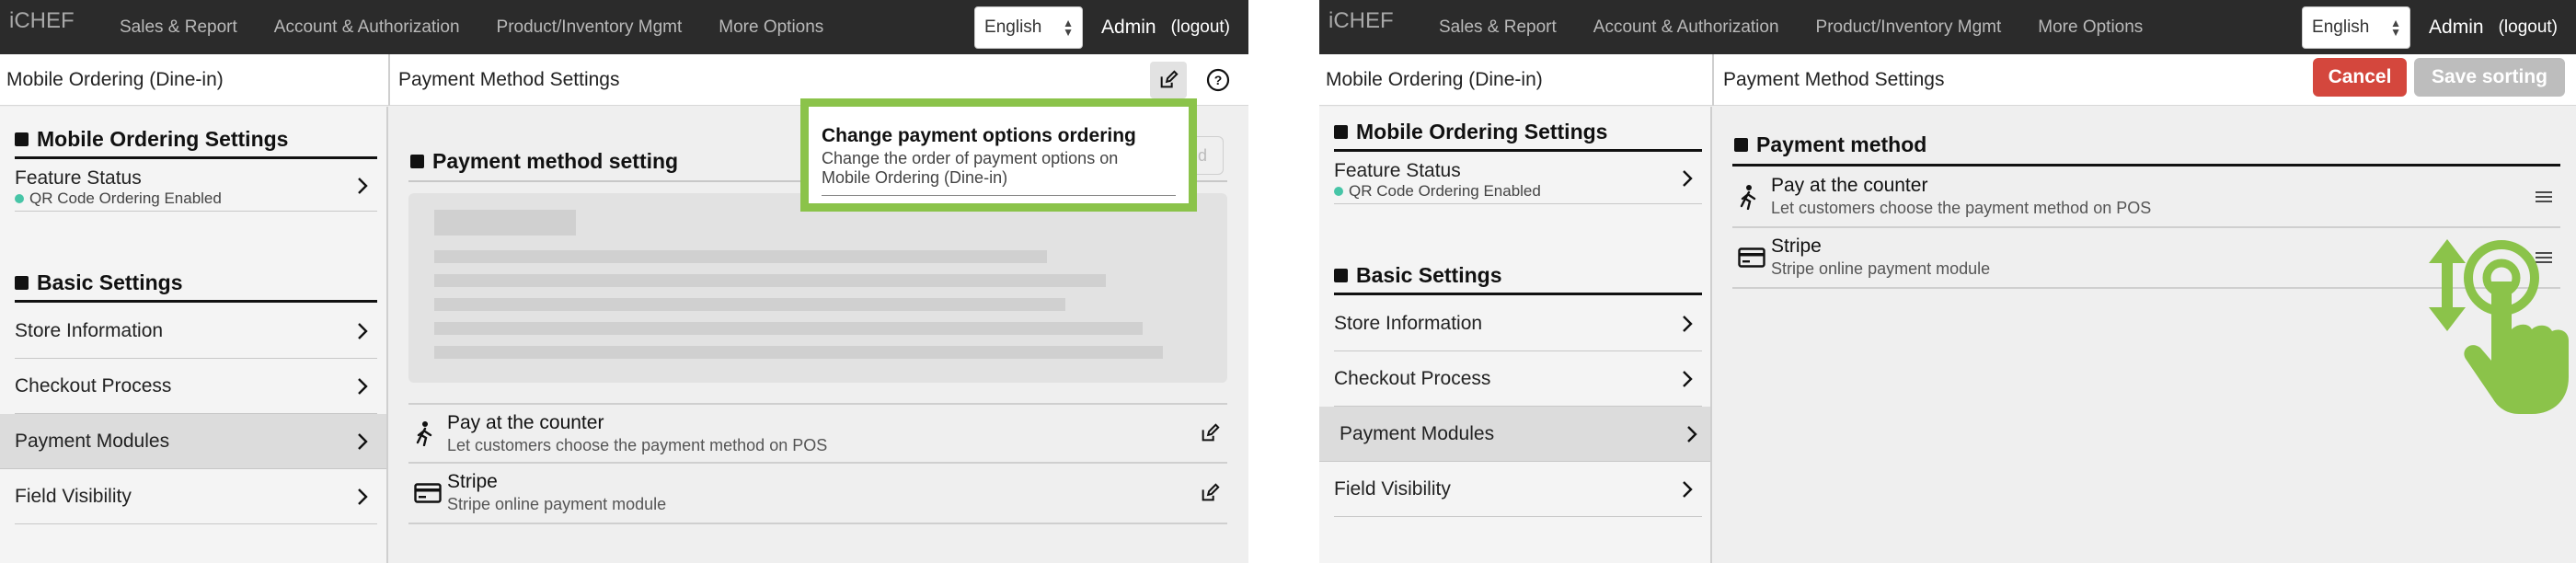 Image resolution: width=2576 pixels, height=563 pixels. What do you see at coordinates (472, 481) in the screenshot?
I see `payment-method-name: Stripe` at bounding box center [472, 481].